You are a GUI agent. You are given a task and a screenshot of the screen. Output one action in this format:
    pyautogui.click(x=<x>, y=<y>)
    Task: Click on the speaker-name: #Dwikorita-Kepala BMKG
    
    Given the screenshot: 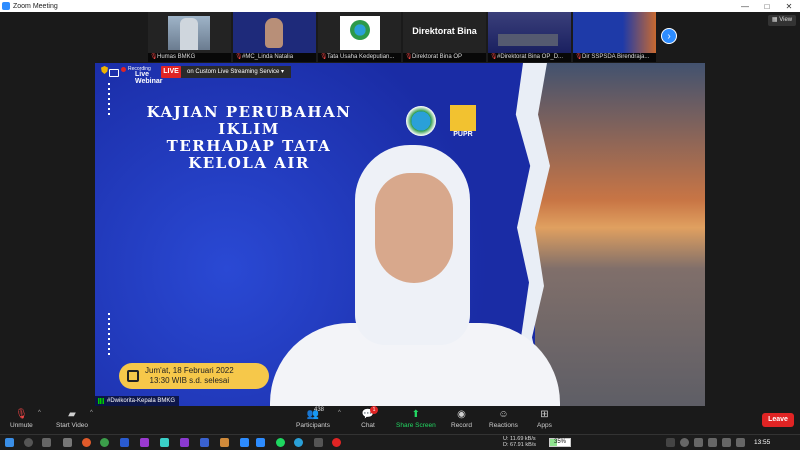 What is the action you would take?
    pyautogui.click(x=141, y=401)
    